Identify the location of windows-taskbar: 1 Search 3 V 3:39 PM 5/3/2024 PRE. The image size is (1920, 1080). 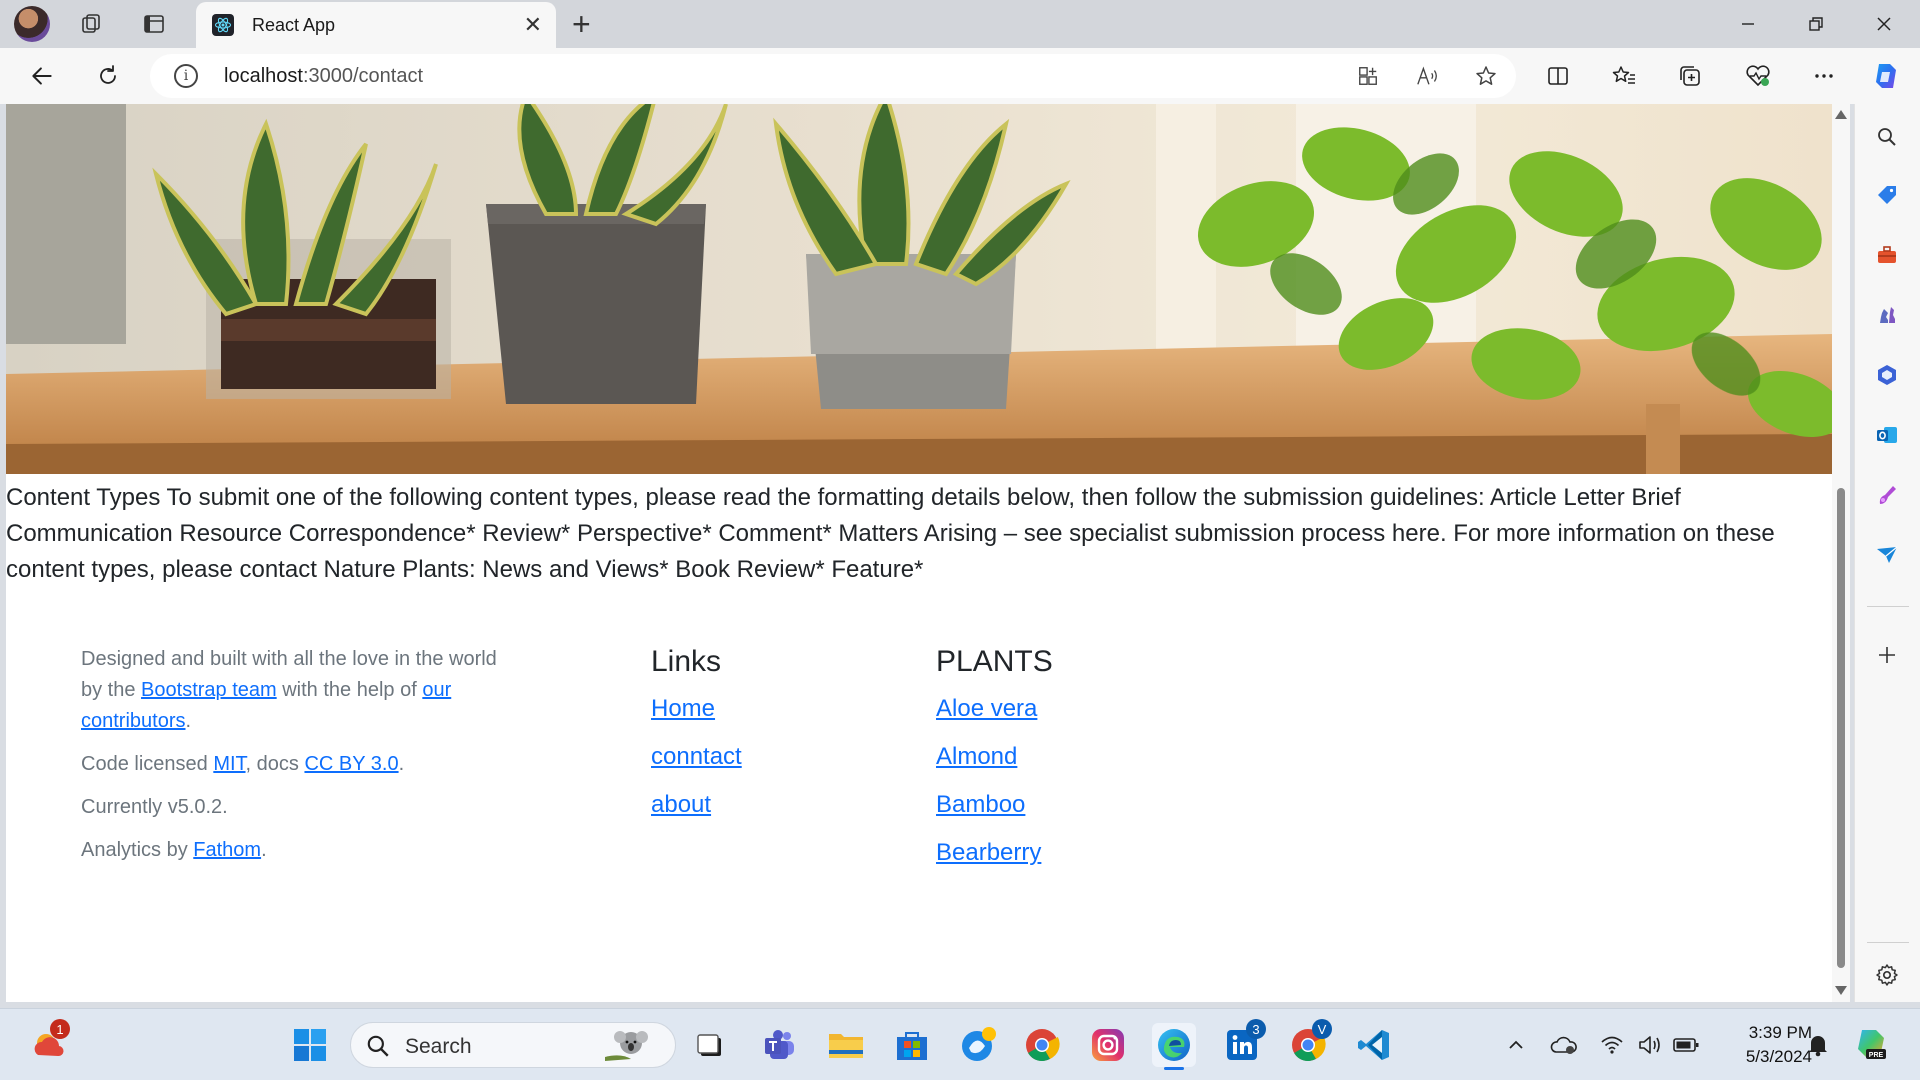
(960, 1044).